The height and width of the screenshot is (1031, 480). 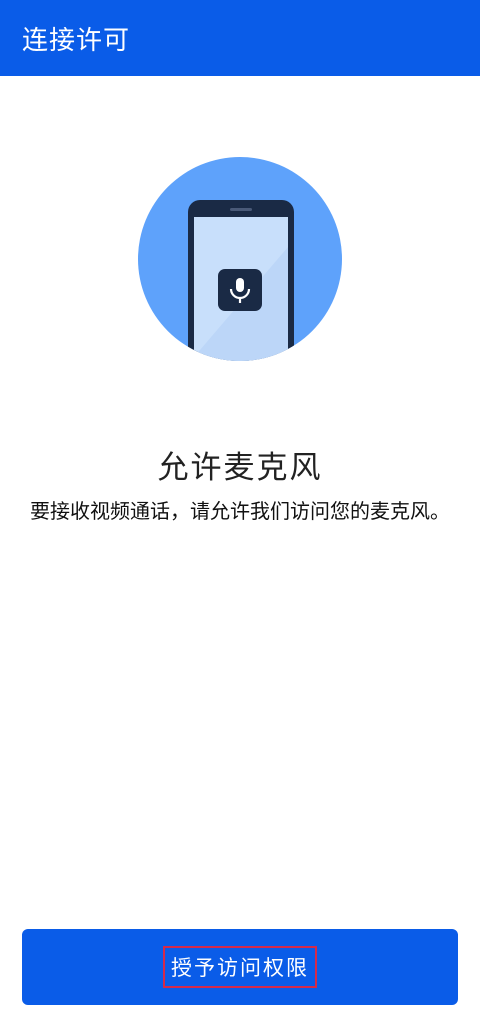 What do you see at coordinates (76, 40) in the screenshot?
I see `page-title: 连接许可` at bounding box center [76, 40].